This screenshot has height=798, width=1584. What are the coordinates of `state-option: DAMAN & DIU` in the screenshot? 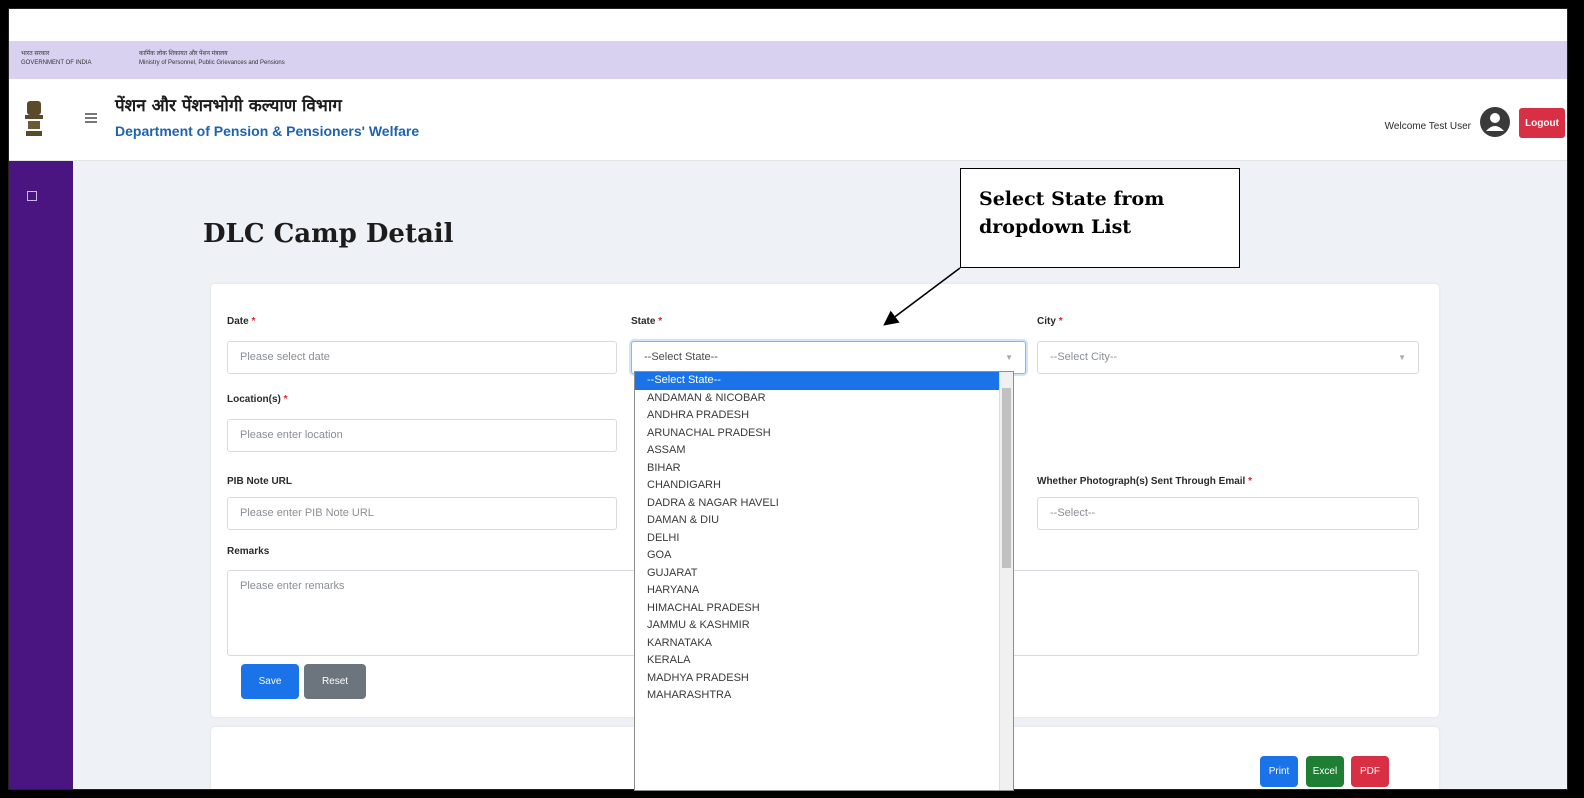 It's located at (824, 521).